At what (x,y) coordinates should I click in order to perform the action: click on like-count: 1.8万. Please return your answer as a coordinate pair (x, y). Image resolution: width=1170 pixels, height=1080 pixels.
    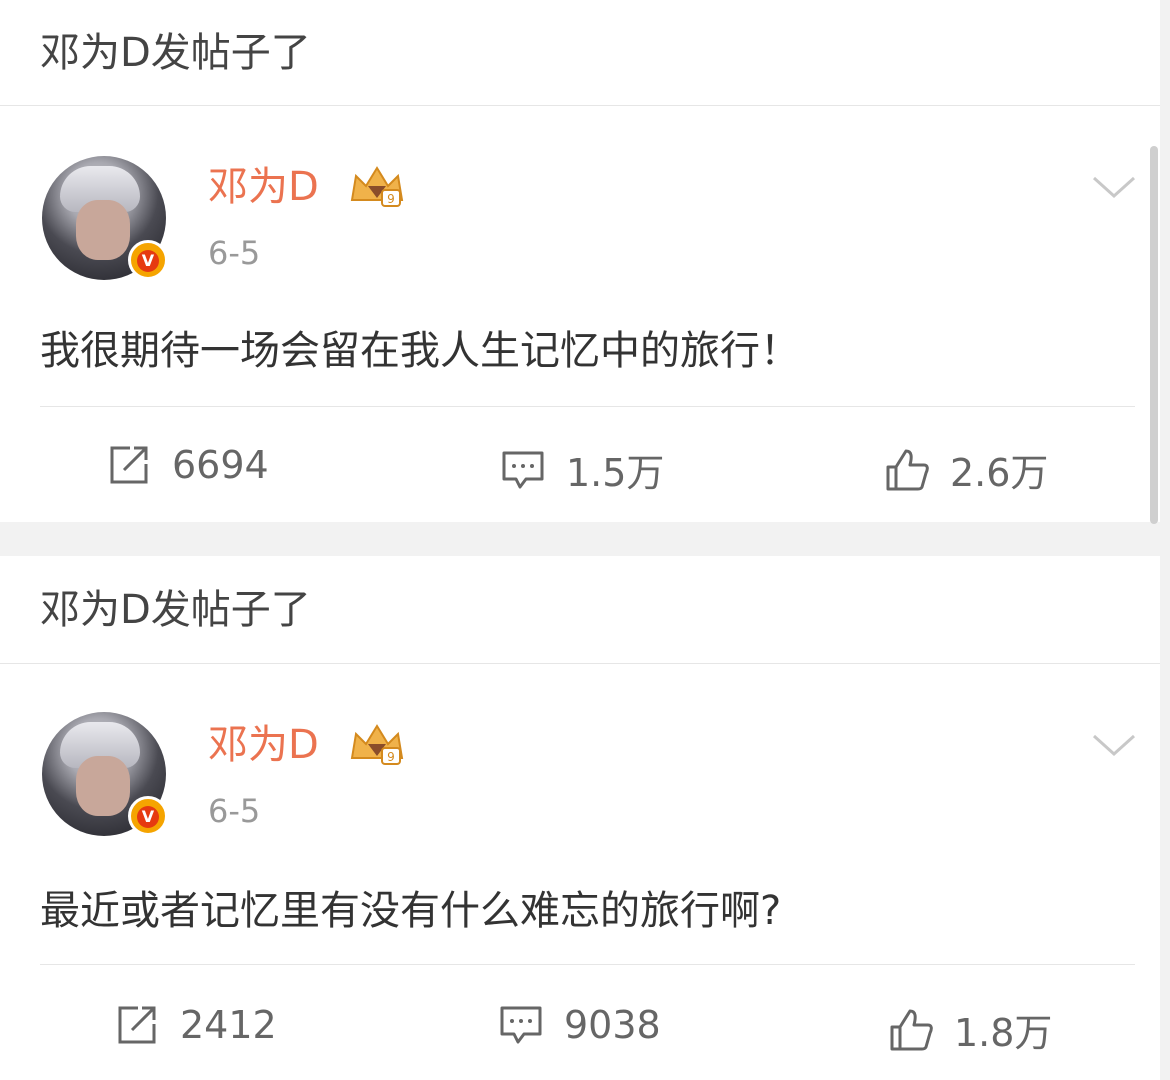
    Looking at the image, I should click on (1003, 1033).